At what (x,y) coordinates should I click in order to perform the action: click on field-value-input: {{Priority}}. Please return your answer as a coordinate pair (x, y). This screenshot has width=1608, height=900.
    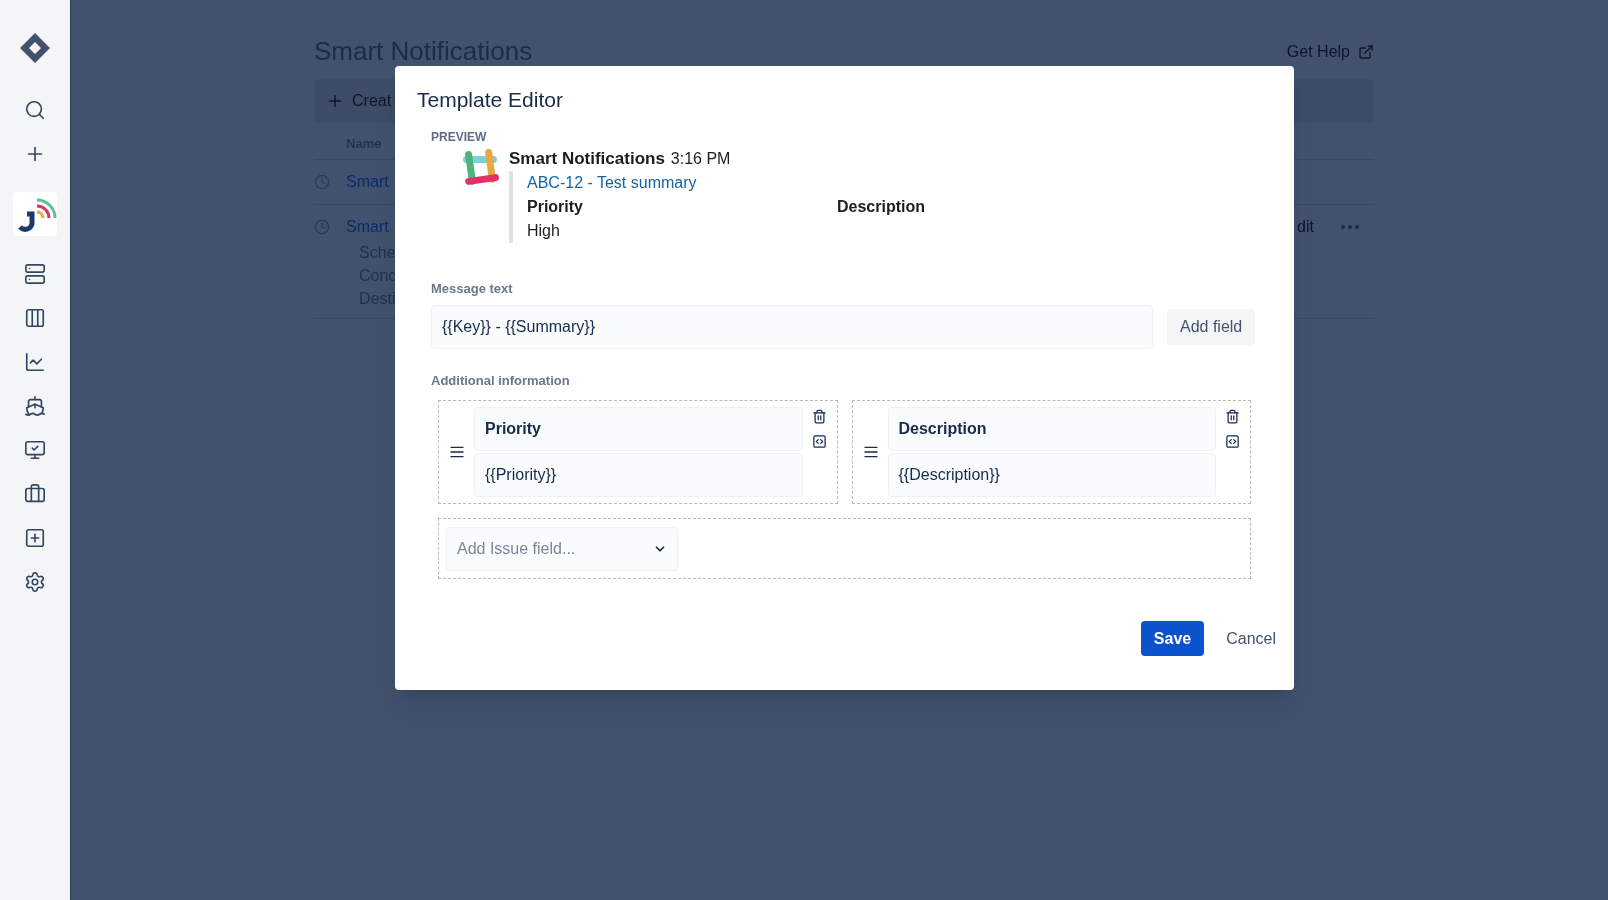
    Looking at the image, I should click on (638, 475).